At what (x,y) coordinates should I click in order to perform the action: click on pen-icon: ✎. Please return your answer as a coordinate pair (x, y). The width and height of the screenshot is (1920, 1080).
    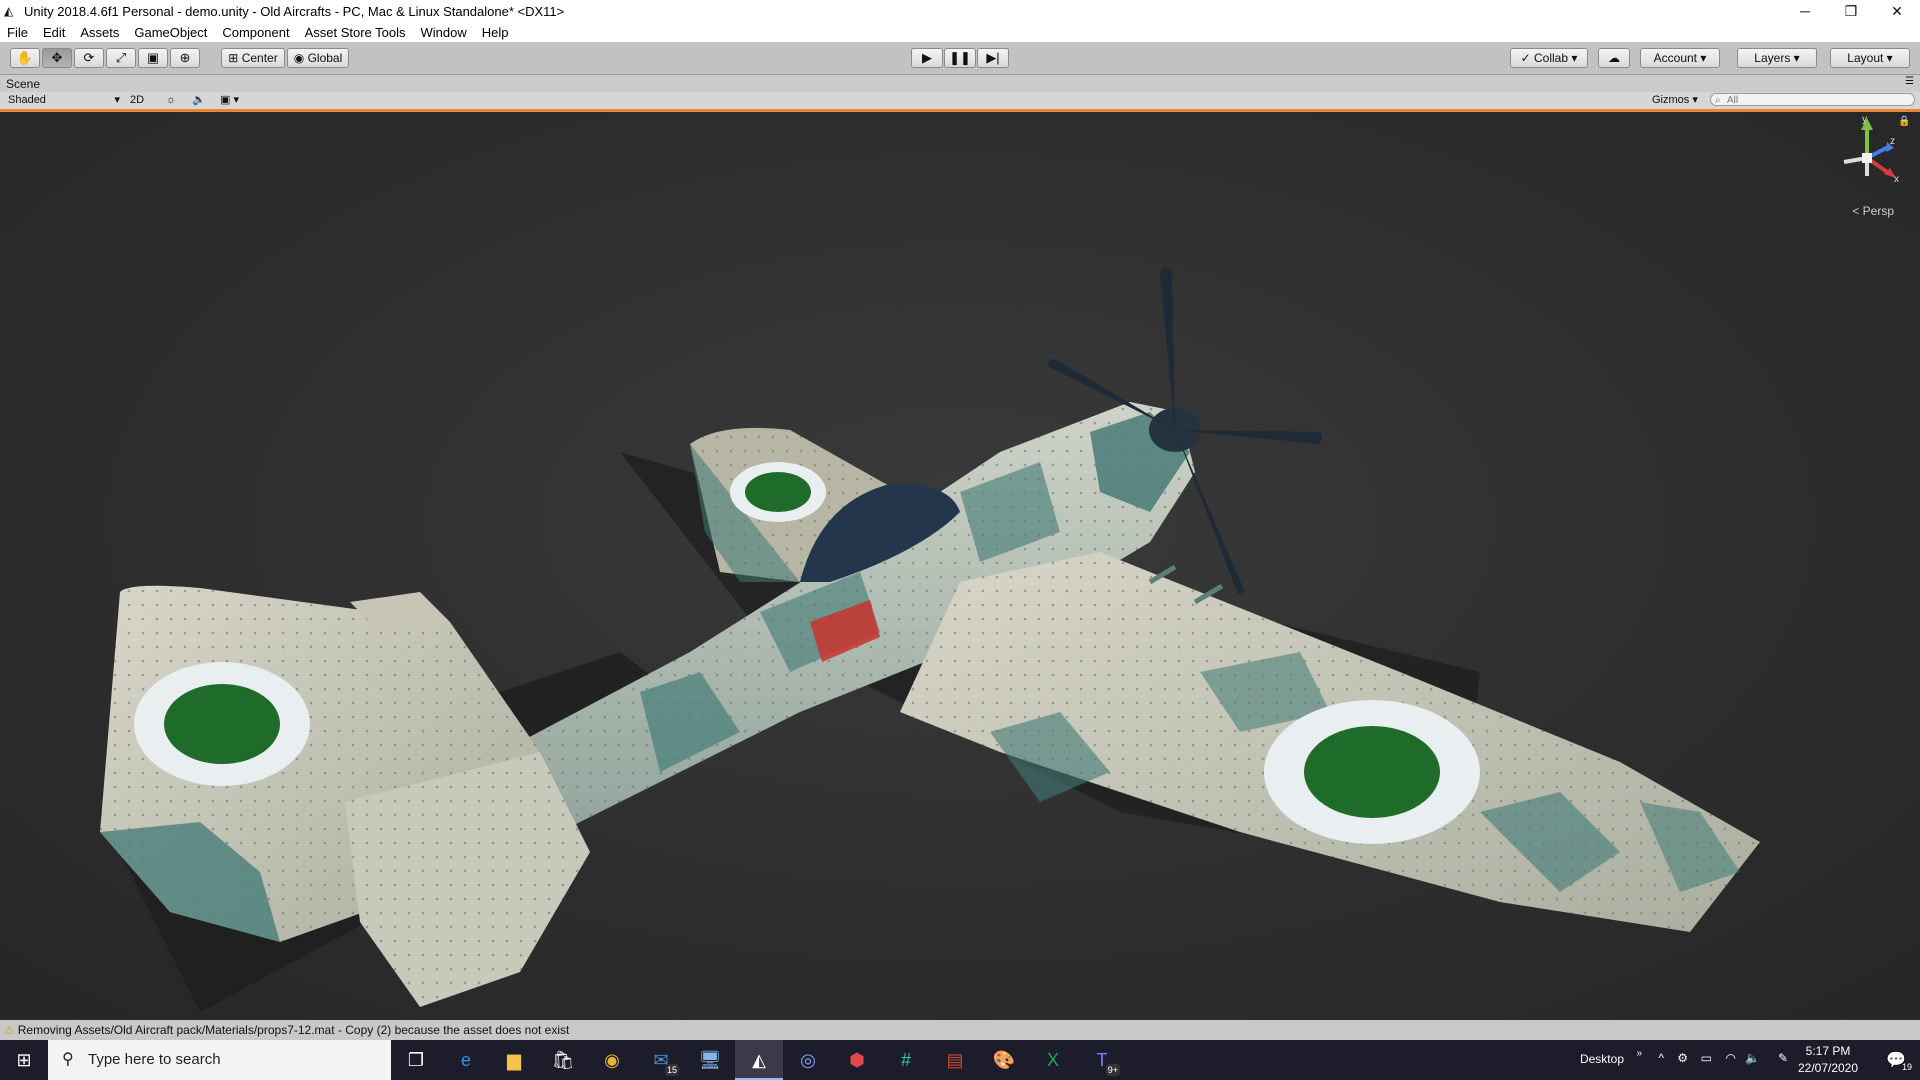
    Looking at the image, I should click on (1783, 1058).